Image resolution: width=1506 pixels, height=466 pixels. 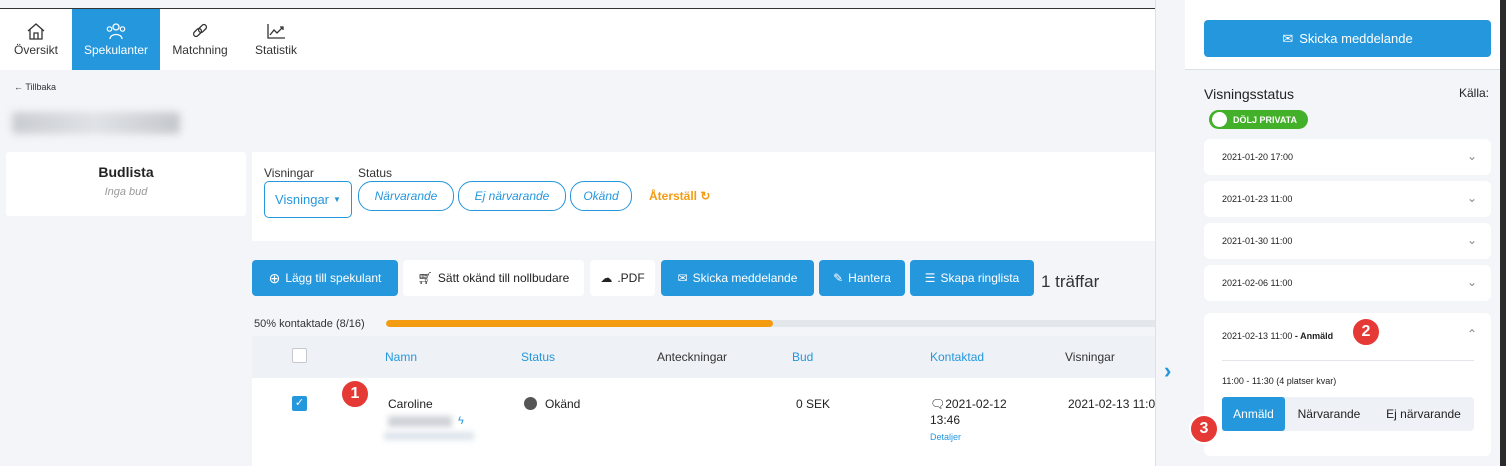 What do you see at coordinates (406, 196) in the screenshot?
I see `status-pill-narvarande: Närvarande` at bounding box center [406, 196].